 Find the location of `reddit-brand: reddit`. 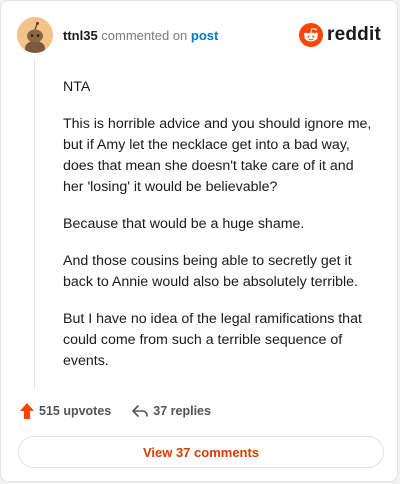

reddit-brand: reddit is located at coordinates (340, 35).